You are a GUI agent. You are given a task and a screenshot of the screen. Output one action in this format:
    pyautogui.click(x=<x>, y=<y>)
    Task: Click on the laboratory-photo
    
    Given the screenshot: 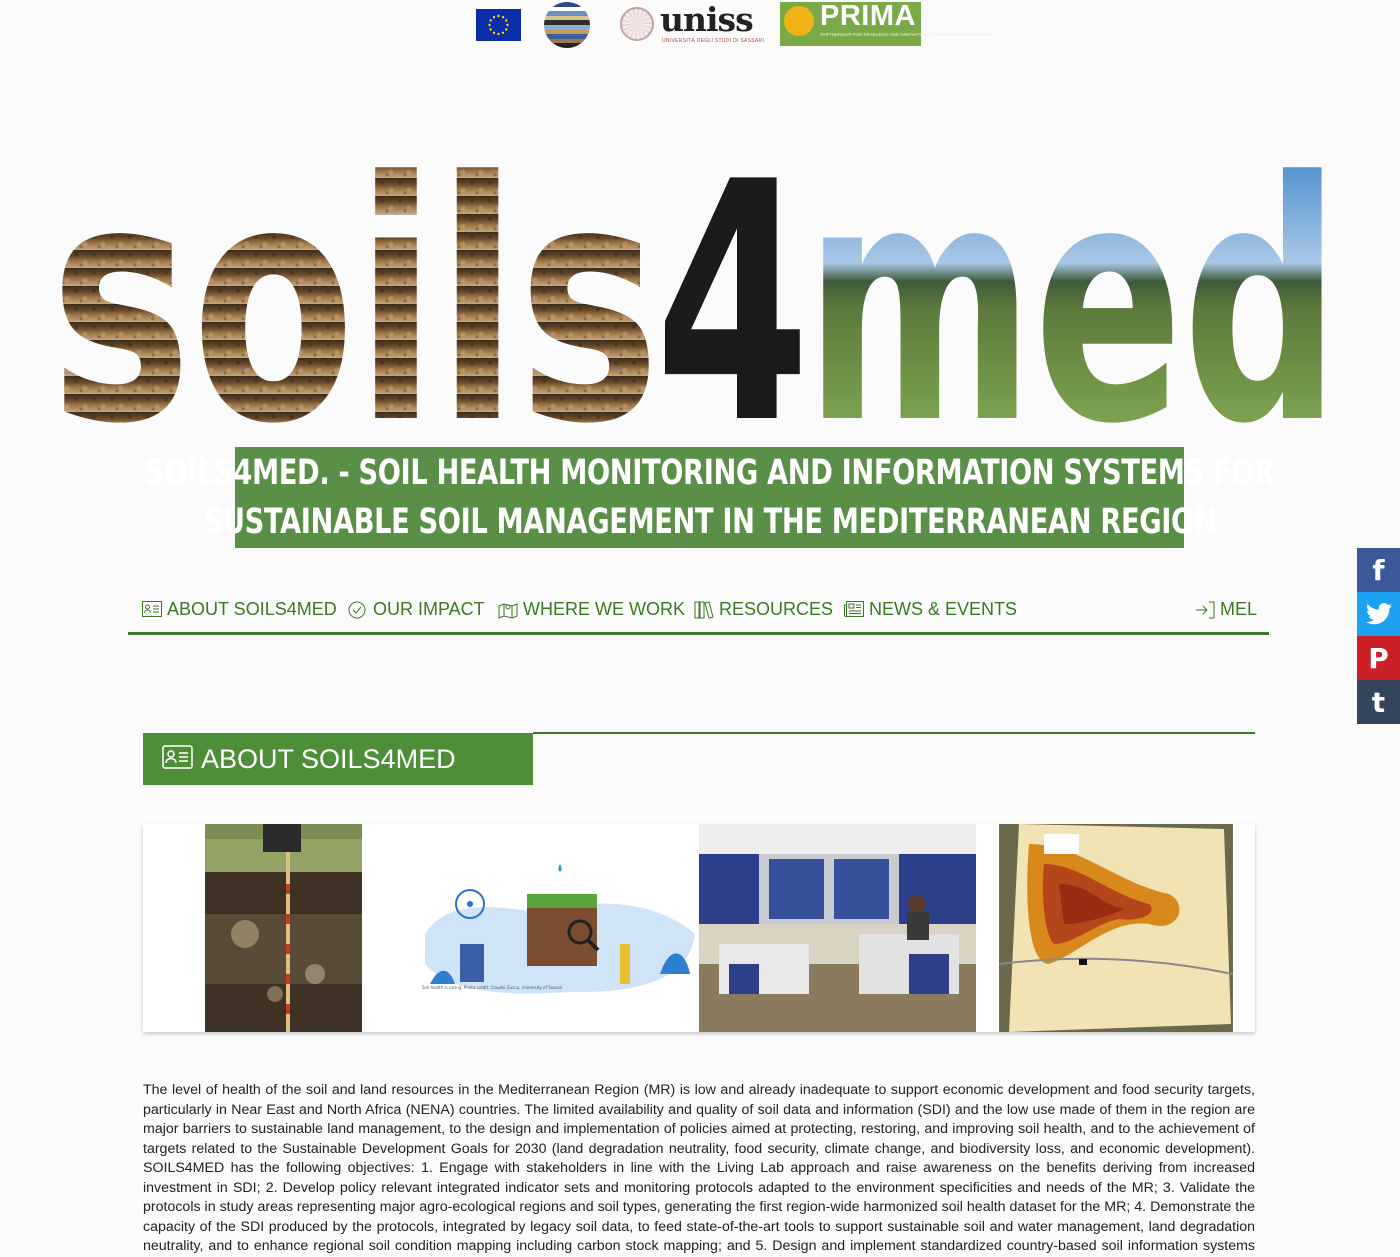 What is the action you would take?
    pyautogui.click(x=837, y=928)
    